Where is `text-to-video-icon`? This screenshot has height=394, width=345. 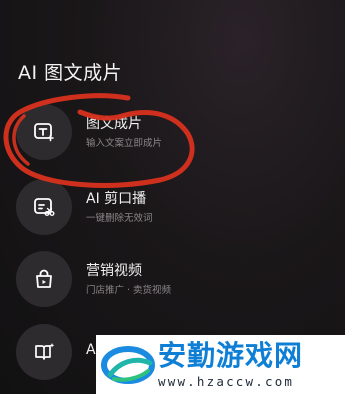
text-to-video-icon is located at coordinates (44, 132).